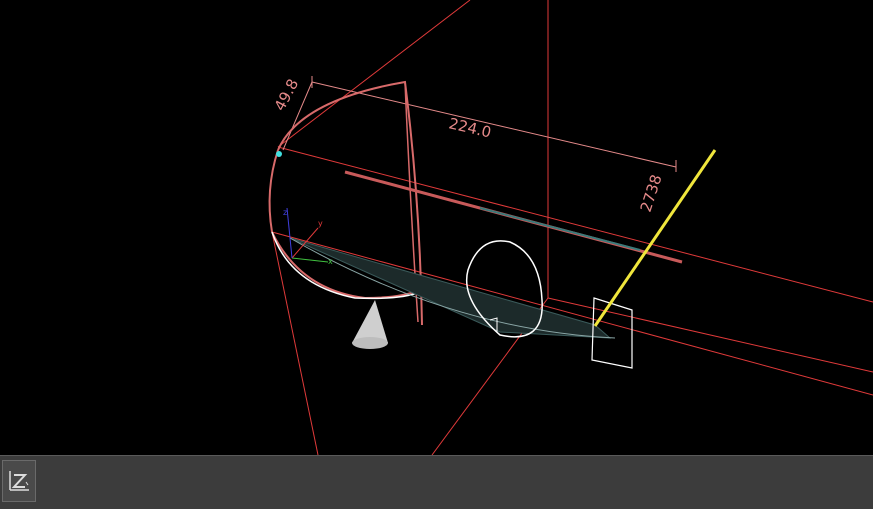 This screenshot has height=509, width=873. What do you see at coordinates (320, 223) in the screenshot?
I see `y-axis-label: y` at bounding box center [320, 223].